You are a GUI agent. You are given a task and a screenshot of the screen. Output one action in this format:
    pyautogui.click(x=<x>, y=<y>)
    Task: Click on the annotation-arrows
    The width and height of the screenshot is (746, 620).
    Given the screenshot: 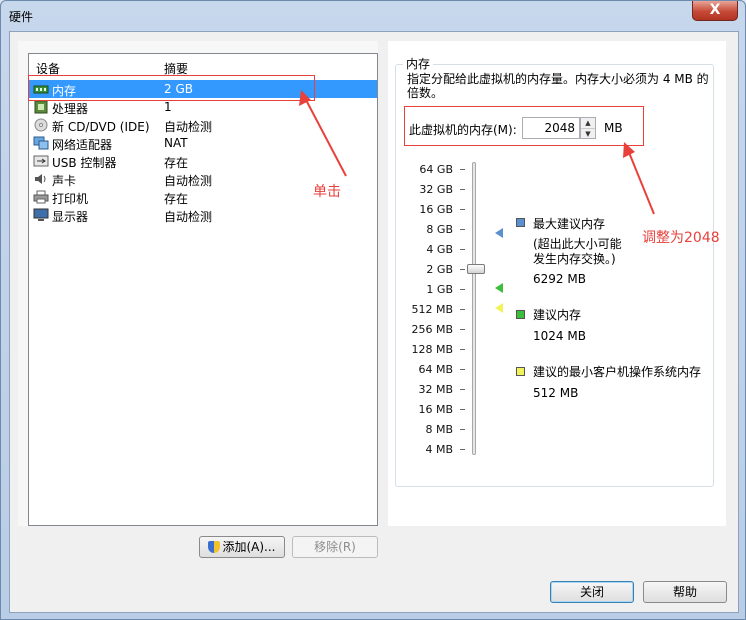 What is the action you would take?
    pyautogui.click(x=477, y=152)
    